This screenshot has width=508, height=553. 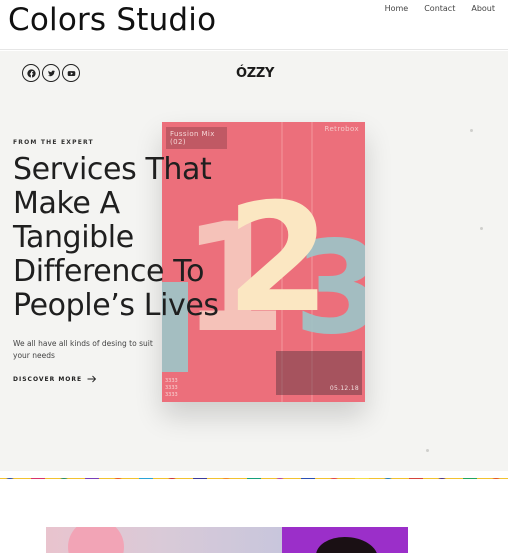 What do you see at coordinates (31, 73) in the screenshot?
I see `facebook-icon` at bounding box center [31, 73].